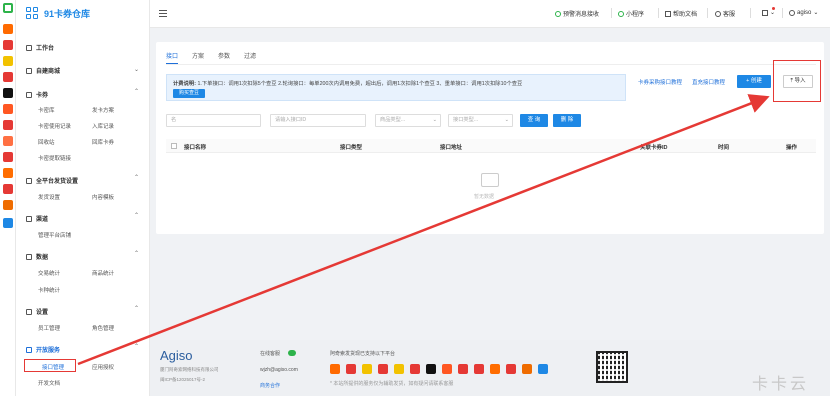 The height and width of the screenshot is (396, 830). Describe the element at coordinates (103, 126) in the screenshot. I see `sidebar-item-inbound-records: 入库记录` at that location.